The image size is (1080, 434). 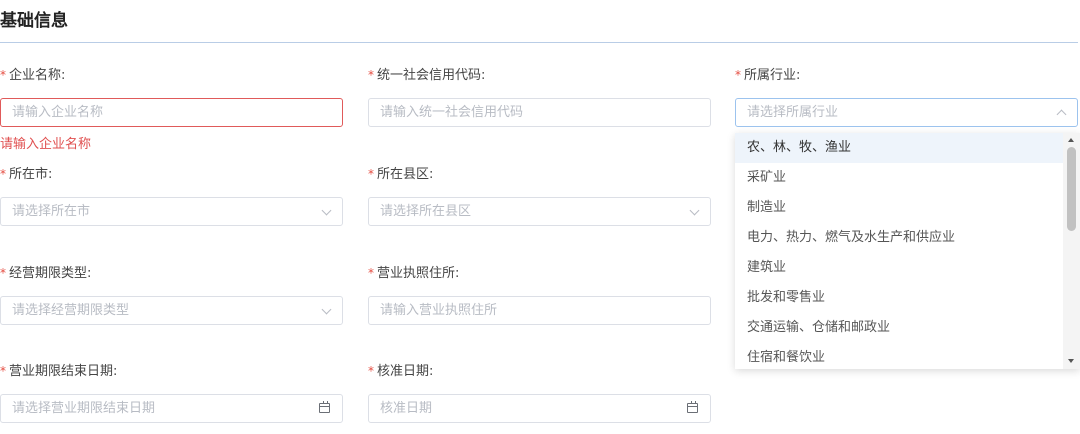 I want to click on approval-date-label-text: 核准日期:, so click(x=405, y=371).